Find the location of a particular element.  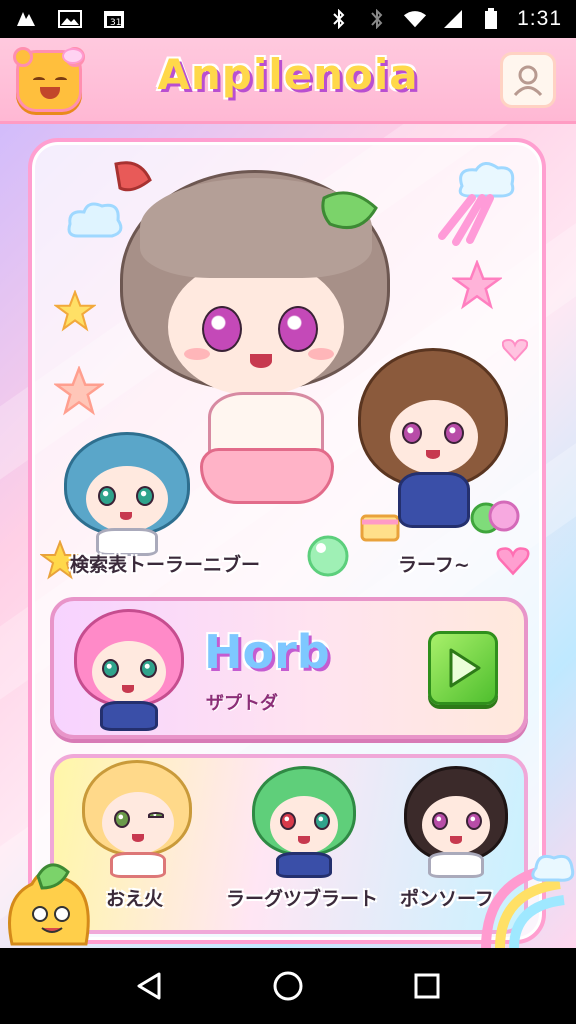

notification-a-icon is located at coordinates (26, 19).